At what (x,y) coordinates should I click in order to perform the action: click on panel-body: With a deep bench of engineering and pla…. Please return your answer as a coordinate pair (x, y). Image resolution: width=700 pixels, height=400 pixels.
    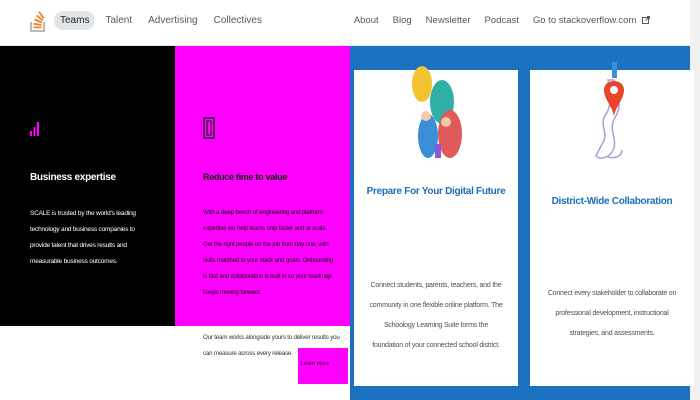
    Looking at the image, I should click on (268, 252).